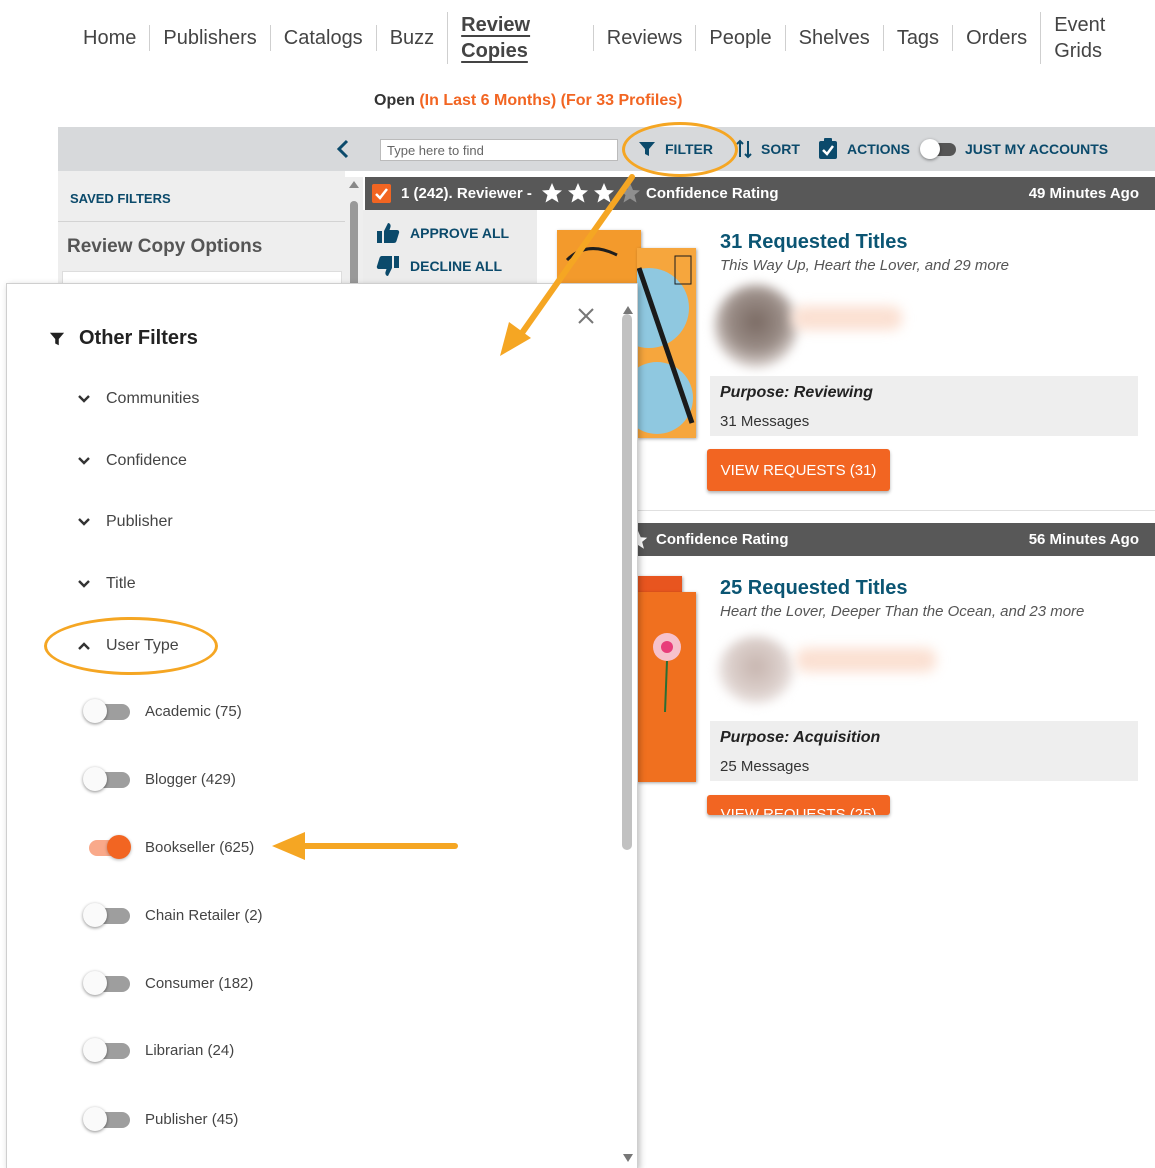 This screenshot has height=1168, width=1155. What do you see at coordinates (499, 150) in the screenshot?
I see `search-input` at bounding box center [499, 150].